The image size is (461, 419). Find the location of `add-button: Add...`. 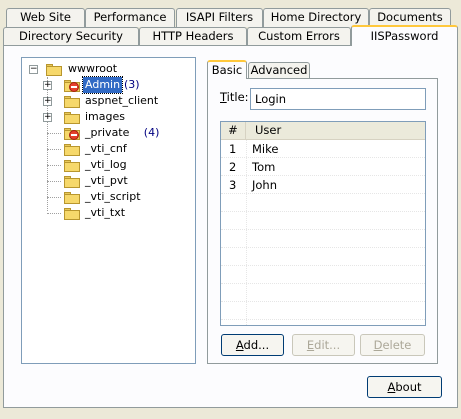

add-button: Add... is located at coordinates (252, 345).